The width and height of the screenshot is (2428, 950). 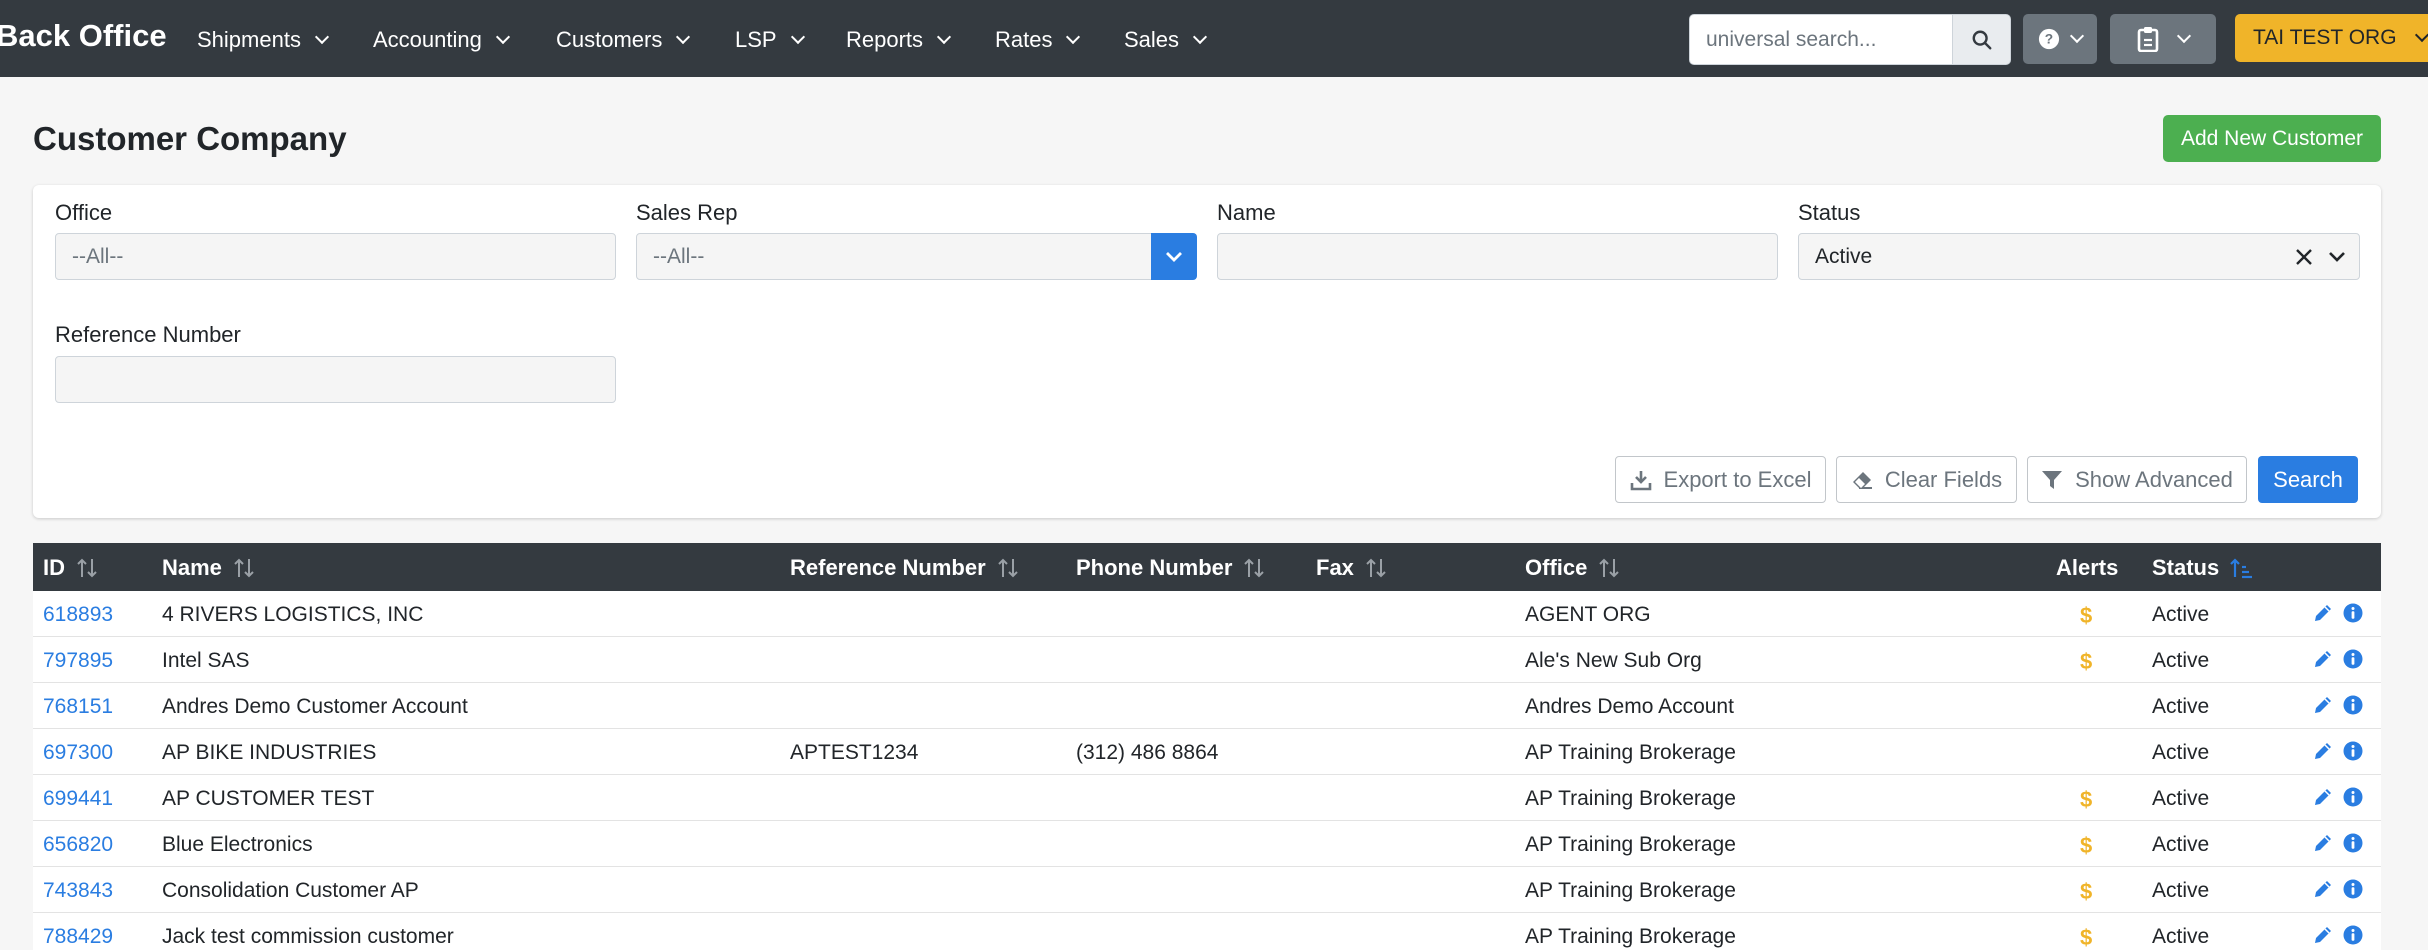 What do you see at coordinates (2331, 38) in the screenshot?
I see `org-dropdown: TAI TEST ORG` at bounding box center [2331, 38].